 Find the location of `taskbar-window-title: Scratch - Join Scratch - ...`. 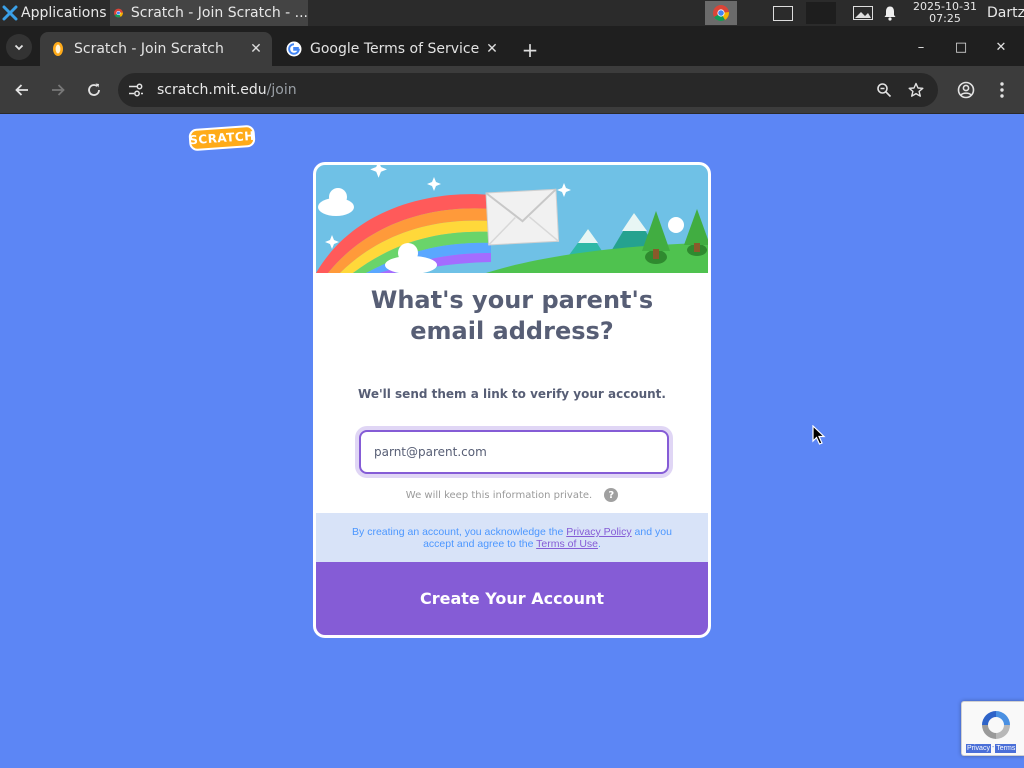

taskbar-window-title: Scratch - Join Scratch - ... is located at coordinates (219, 13).